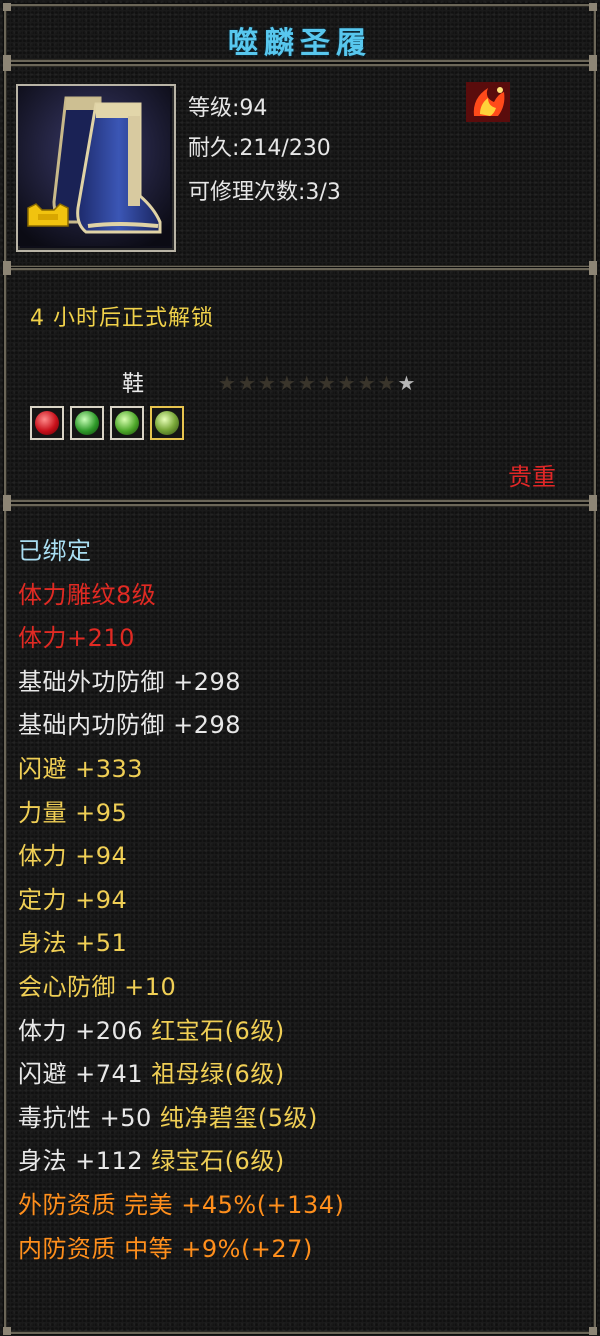  I want to click on attribute-text: 基础外功防御 +298, so click(130, 681).